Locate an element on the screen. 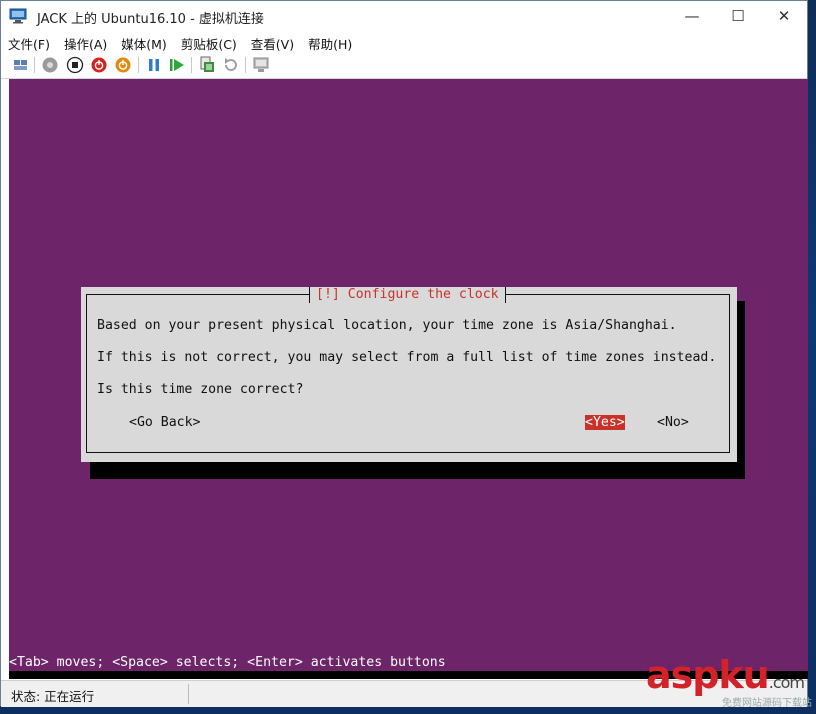 The height and width of the screenshot is (714, 816). menu-action: 操作(A) is located at coordinates (85, 41).